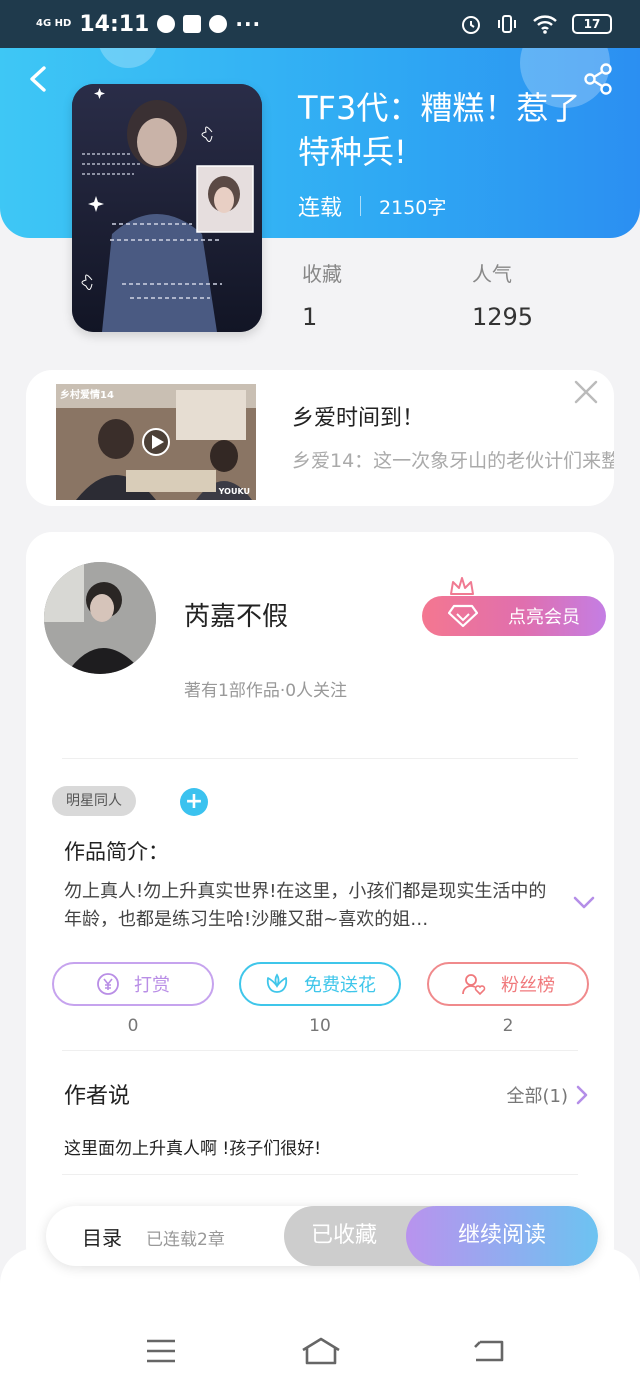 The height and width of the screenshot is (1387, 640). Describe the element at coordinates (492, 274) in the screenshot. I see `stat-label: 人气` at that location.